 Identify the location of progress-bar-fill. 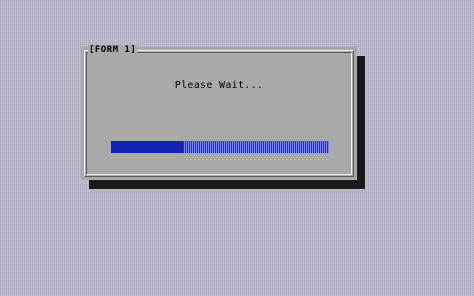
(147, 147).